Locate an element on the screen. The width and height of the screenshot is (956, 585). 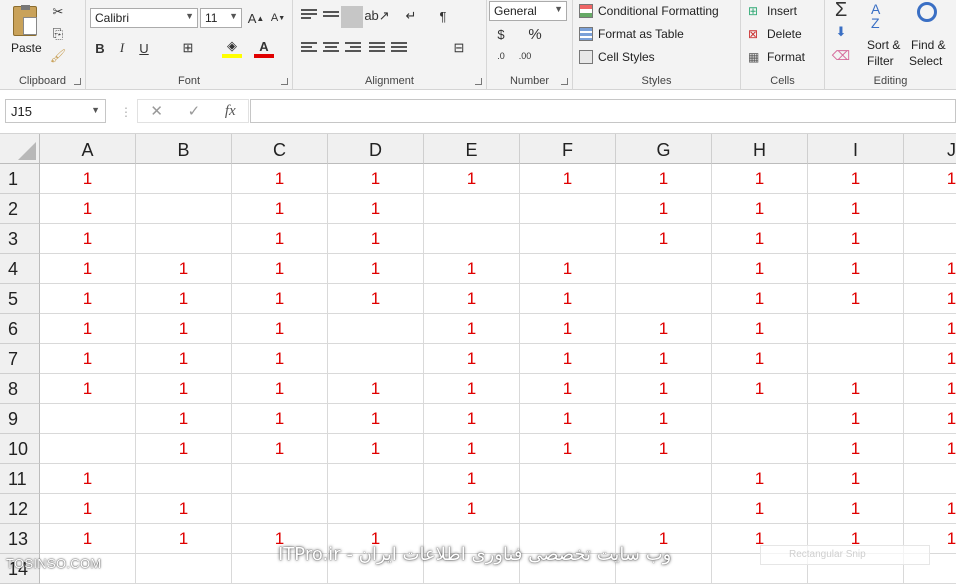
cell-b14 is located at coordinates (184, 569).